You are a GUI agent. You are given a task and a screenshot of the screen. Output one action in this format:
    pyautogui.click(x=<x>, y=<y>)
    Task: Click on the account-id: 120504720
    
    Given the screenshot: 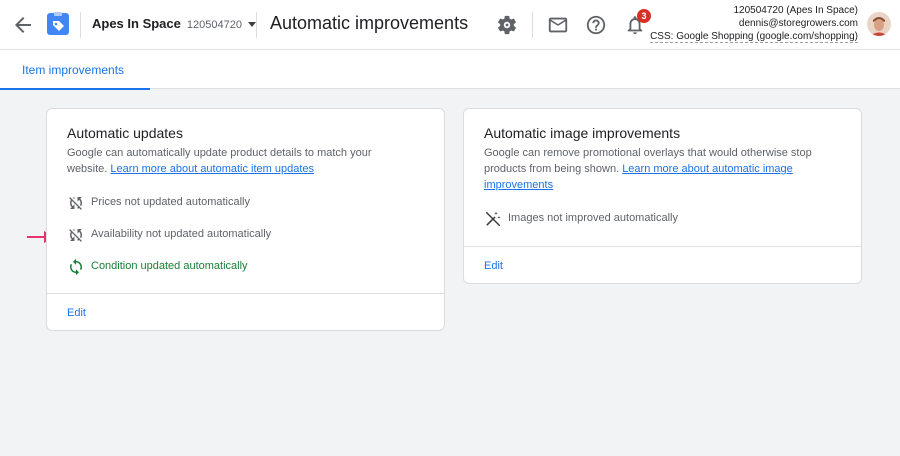 What is the action you would take?
    pyautogui.click(x=214, y=25)
    